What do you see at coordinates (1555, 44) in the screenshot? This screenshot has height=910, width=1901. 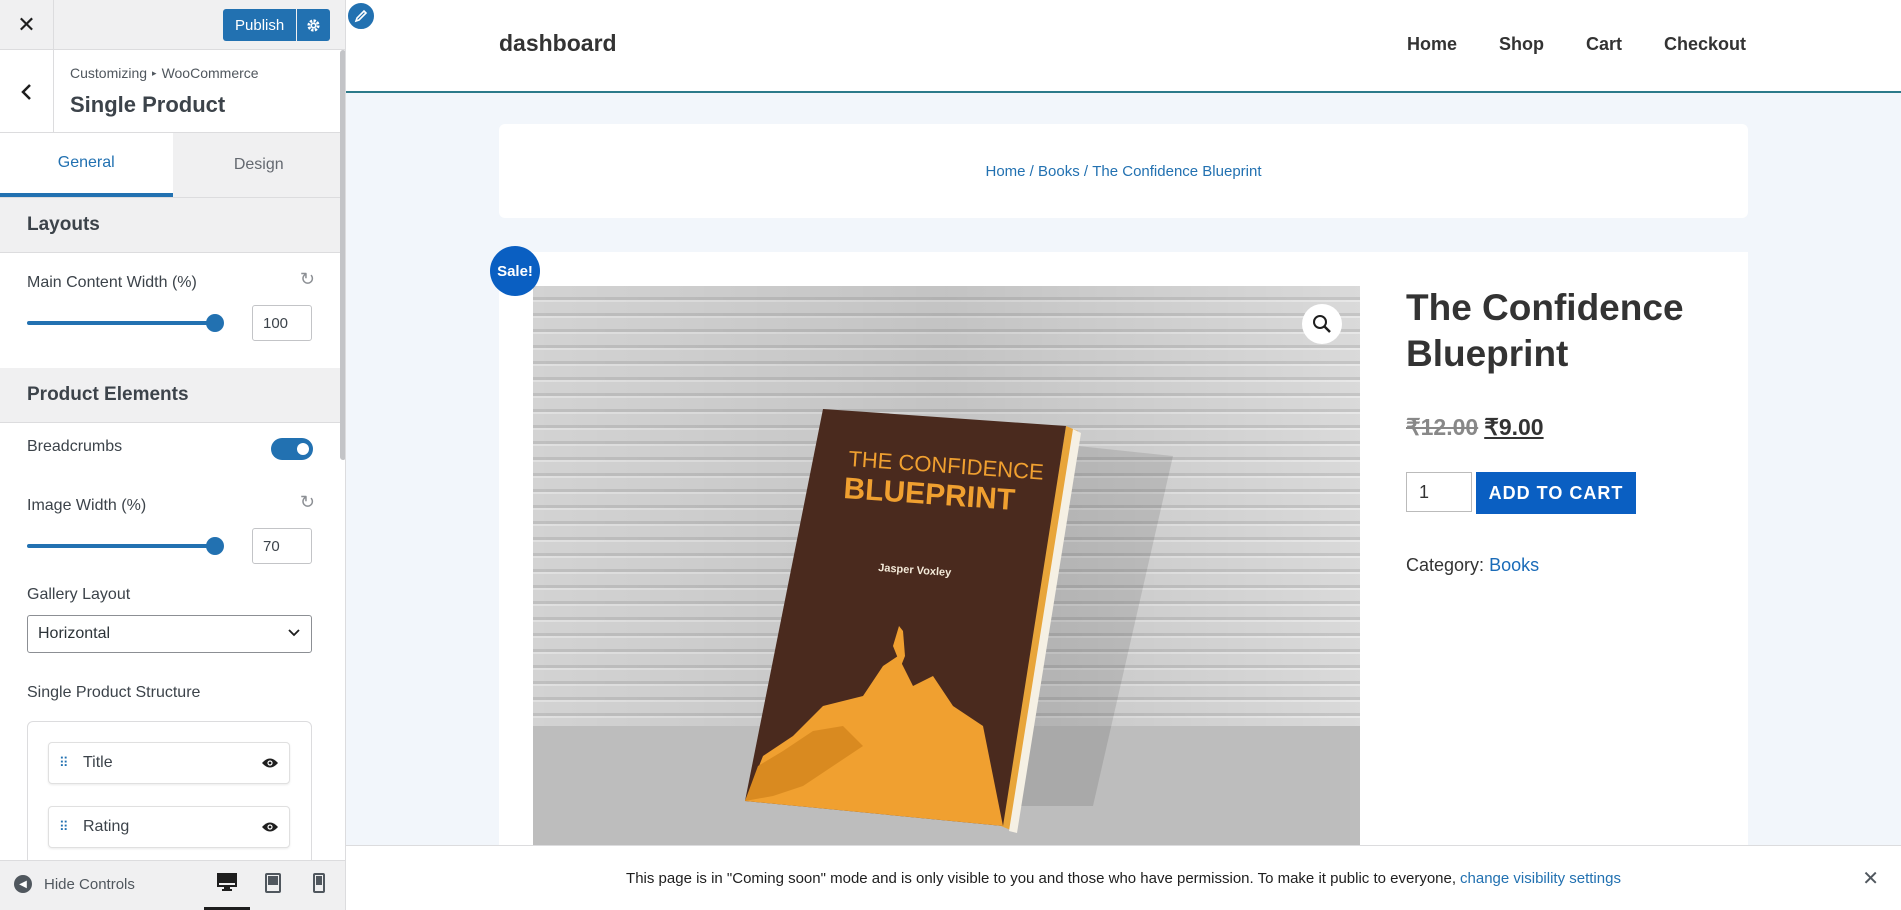 I see `main-nav: Home Shop Cart Checkout` at bounding box center [1555, 44].